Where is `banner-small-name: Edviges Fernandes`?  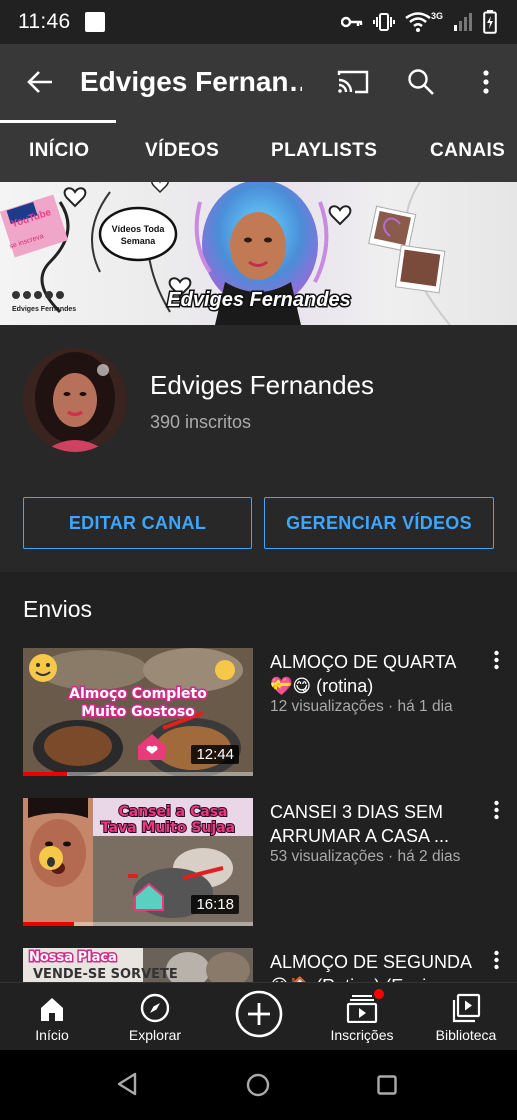
banner-small-name: Edviges Fernandes is located at coordinates (44, 309).